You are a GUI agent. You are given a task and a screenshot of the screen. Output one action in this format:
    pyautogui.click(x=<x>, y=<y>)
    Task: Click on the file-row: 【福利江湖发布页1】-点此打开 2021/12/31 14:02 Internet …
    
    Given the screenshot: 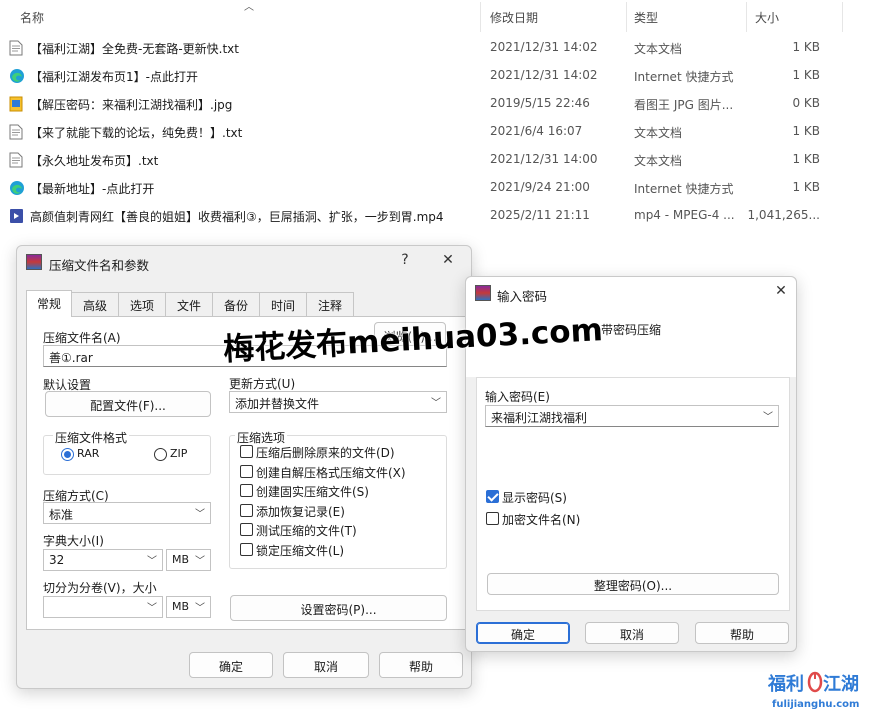 What is the action you would take?
    pyautogui.click(x=434, y=76)
    